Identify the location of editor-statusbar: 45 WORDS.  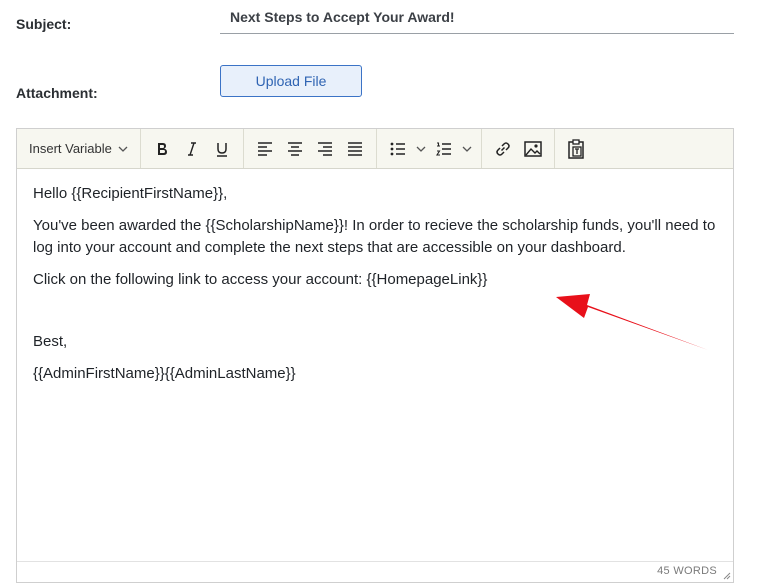
(375, 571).